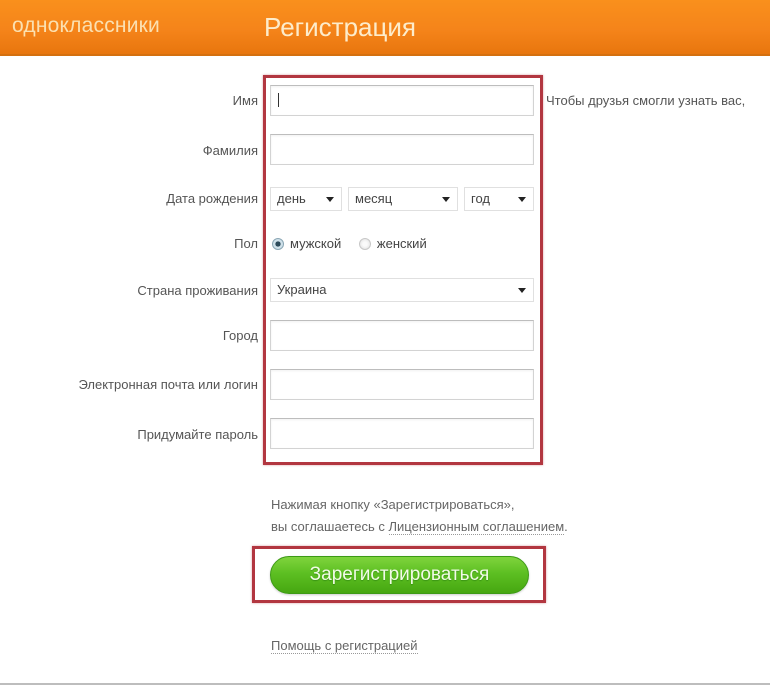  What do you see at coordinates (402, 100) in the screenshot?
I see `first-name-input` at bounding box center [402, 100].